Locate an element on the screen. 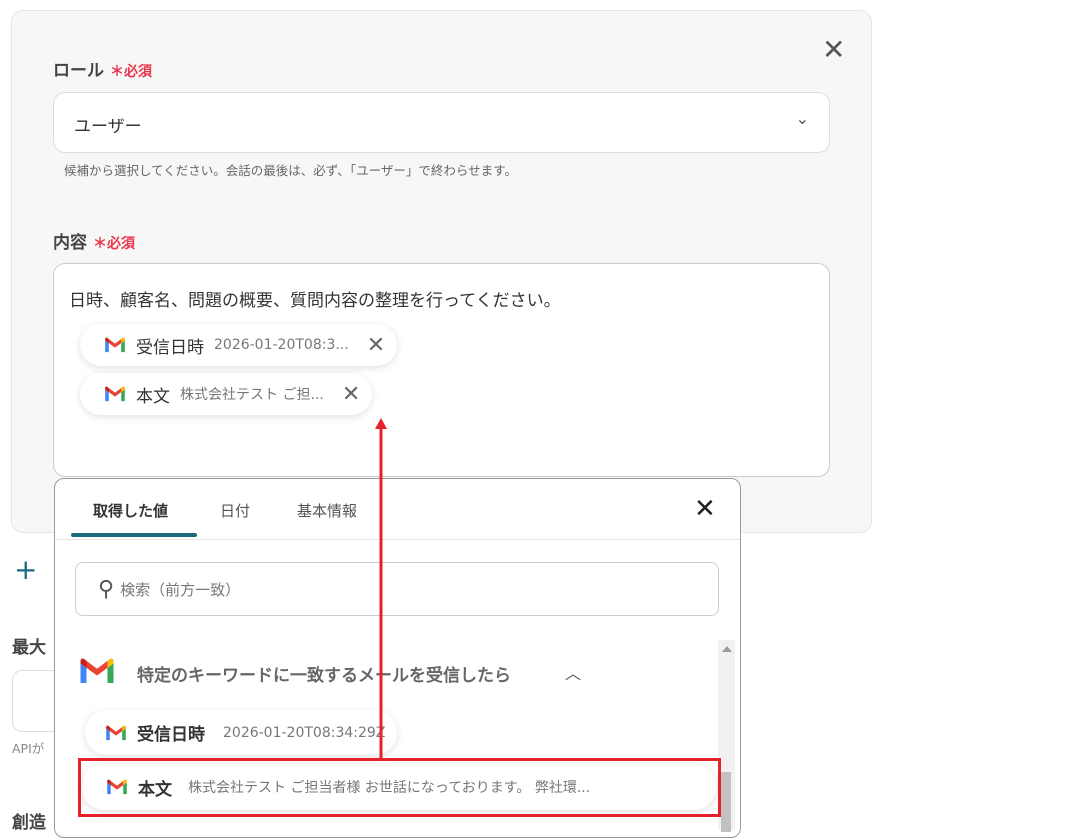 This screenshot has height=838, width=1067. tab-obtained-values: 取得した値 is located at coordinates (130, 510).